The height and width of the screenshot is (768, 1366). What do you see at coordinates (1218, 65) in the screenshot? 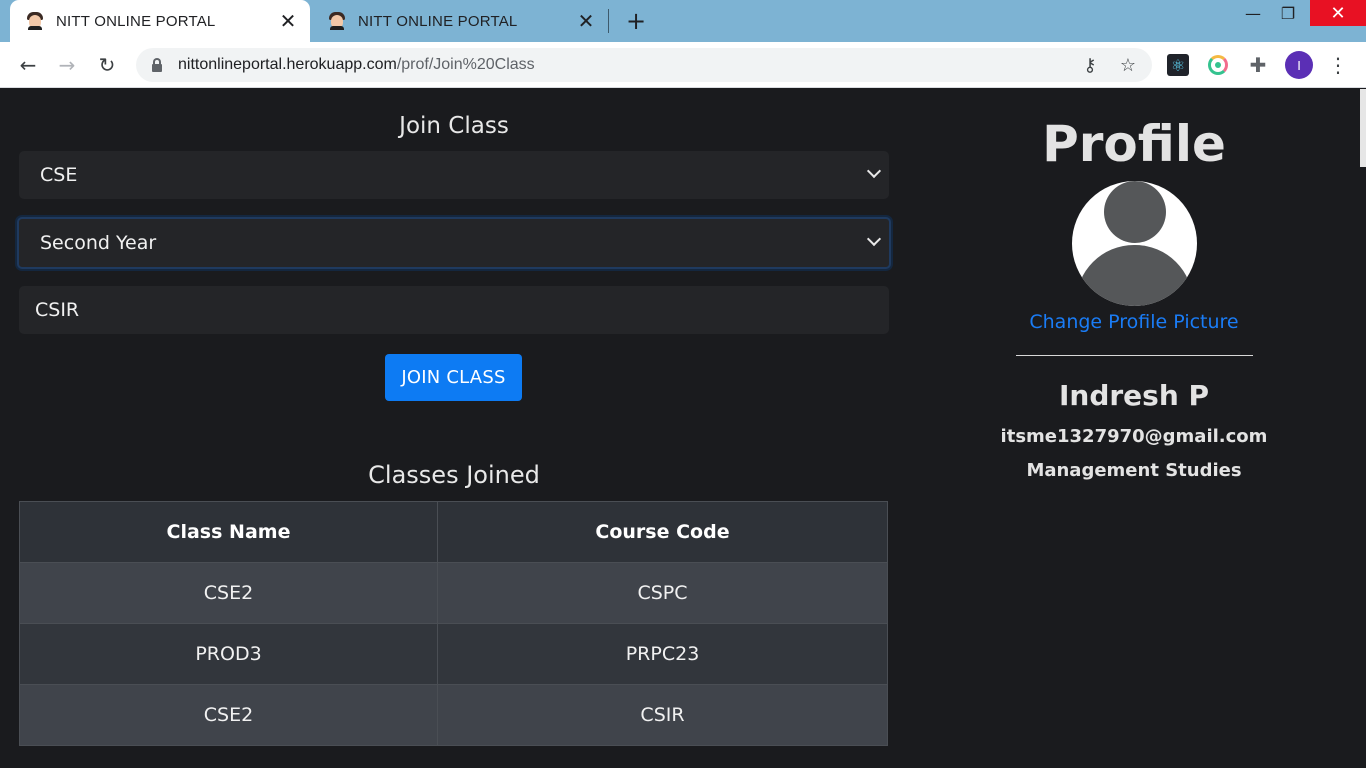
I see `extension-ring-icon` at bounding box center [1218, 65].